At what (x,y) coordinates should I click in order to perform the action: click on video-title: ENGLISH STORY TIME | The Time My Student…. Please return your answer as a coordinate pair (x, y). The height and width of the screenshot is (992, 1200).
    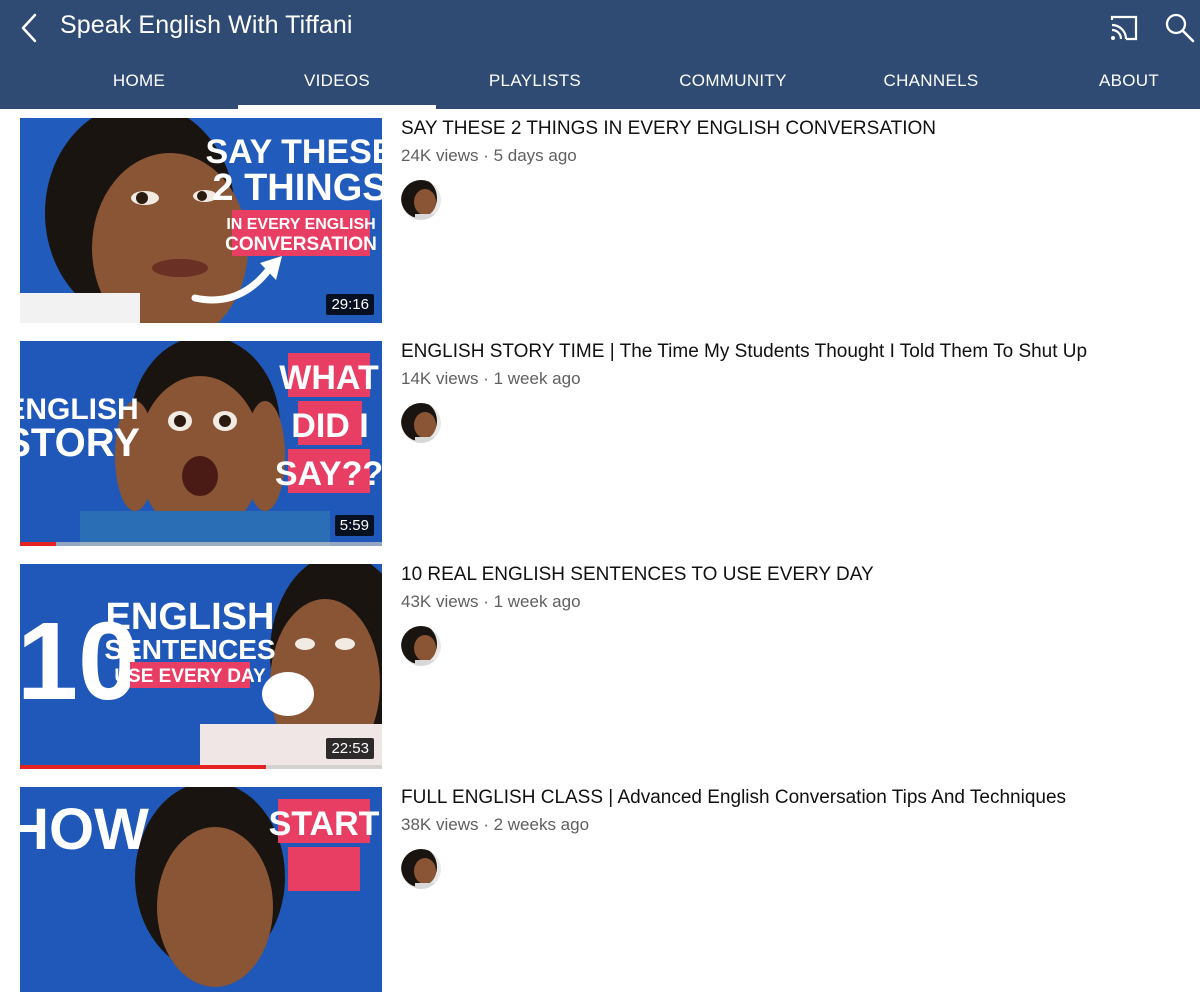
    Looking at the image, I should click on (744, 352).